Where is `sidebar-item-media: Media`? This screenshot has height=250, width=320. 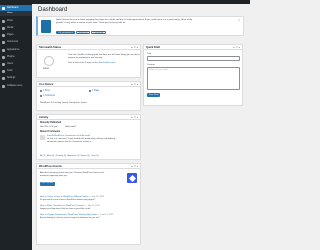
sidebar-item-media: Media is located at coordinates (16, 28).